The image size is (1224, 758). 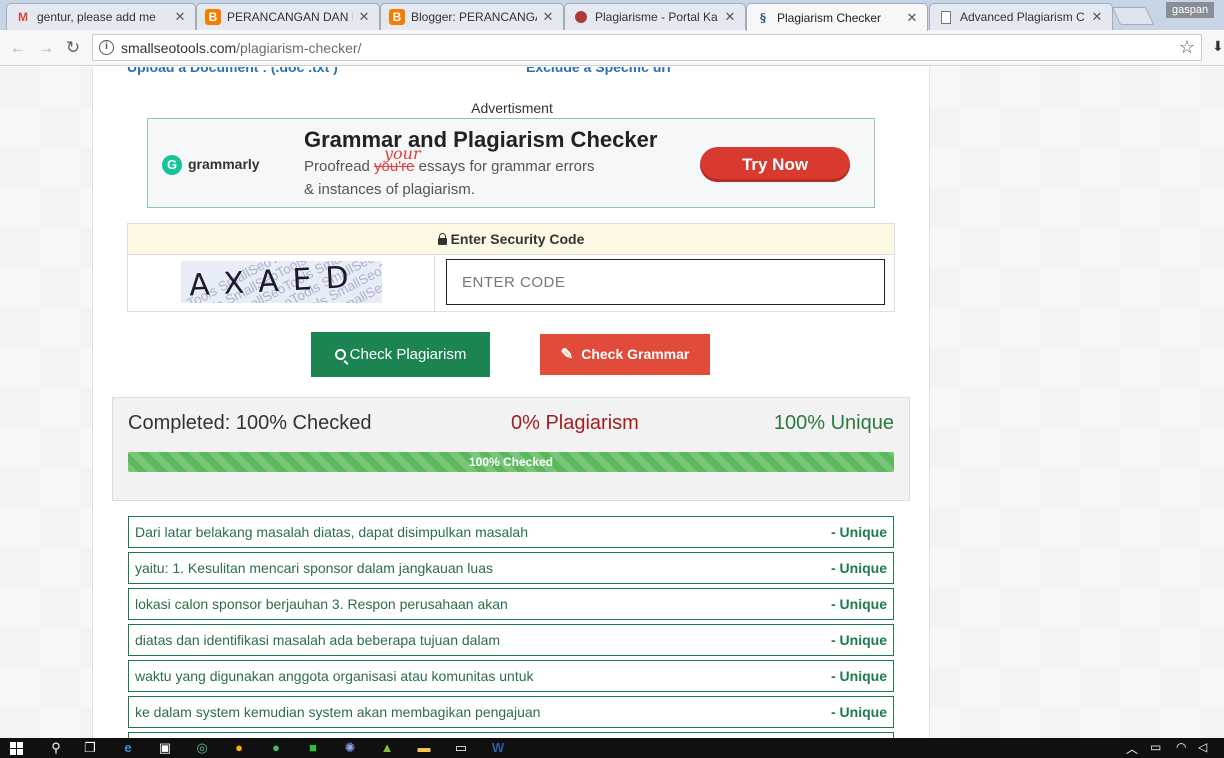 I want to click on security-heading: Enter Security Code, so click(x=511, y=239).